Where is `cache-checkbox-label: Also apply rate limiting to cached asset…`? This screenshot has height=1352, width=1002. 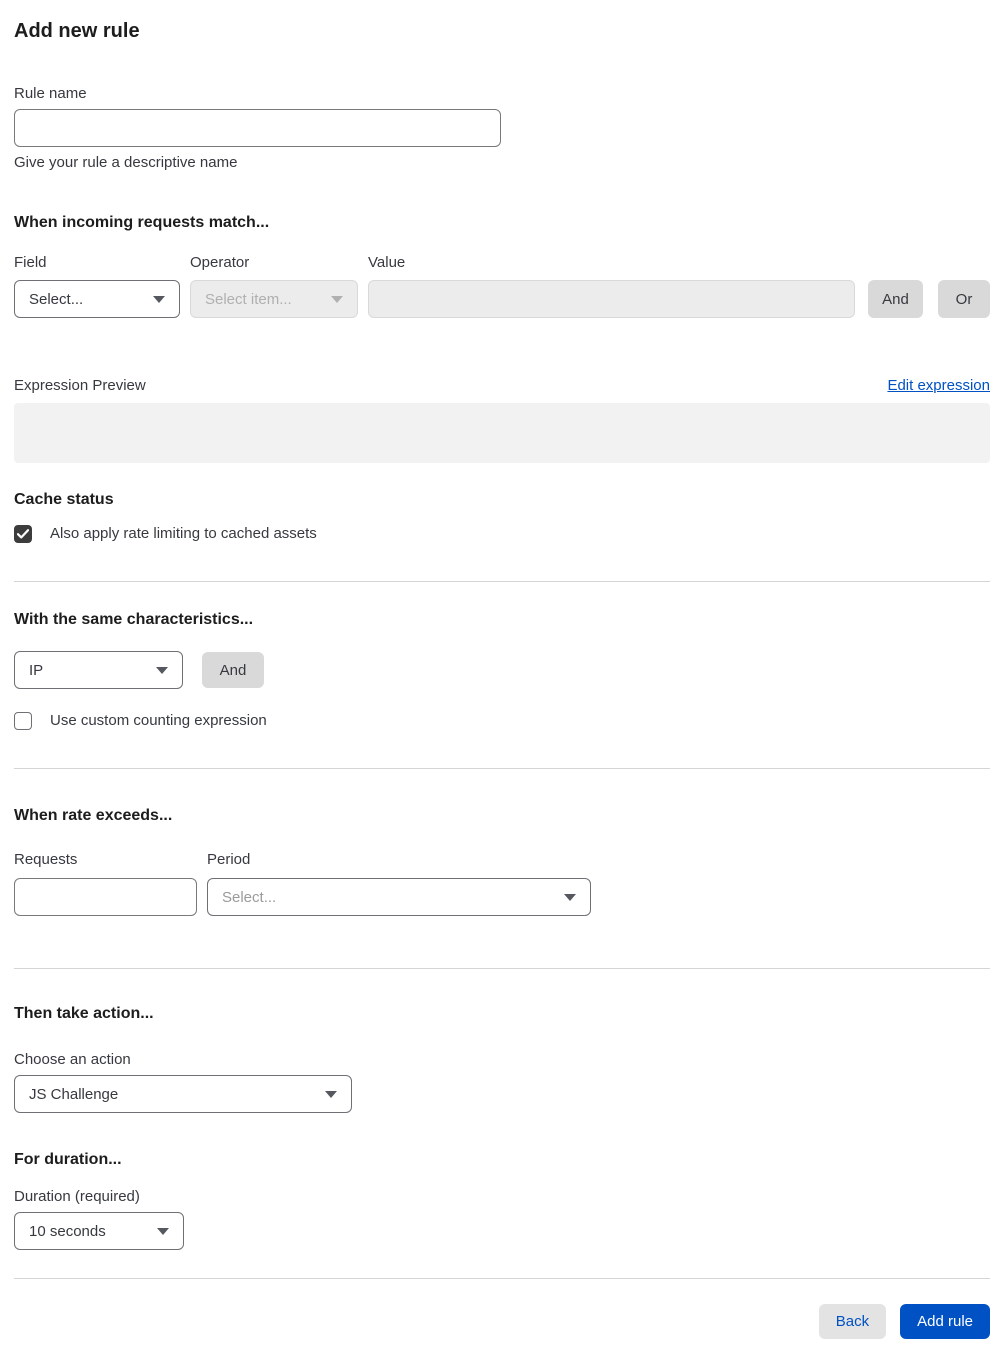 cache-checkbox-label: Also apply rate limiting to cached asset… is located at coordinates (183, 533).